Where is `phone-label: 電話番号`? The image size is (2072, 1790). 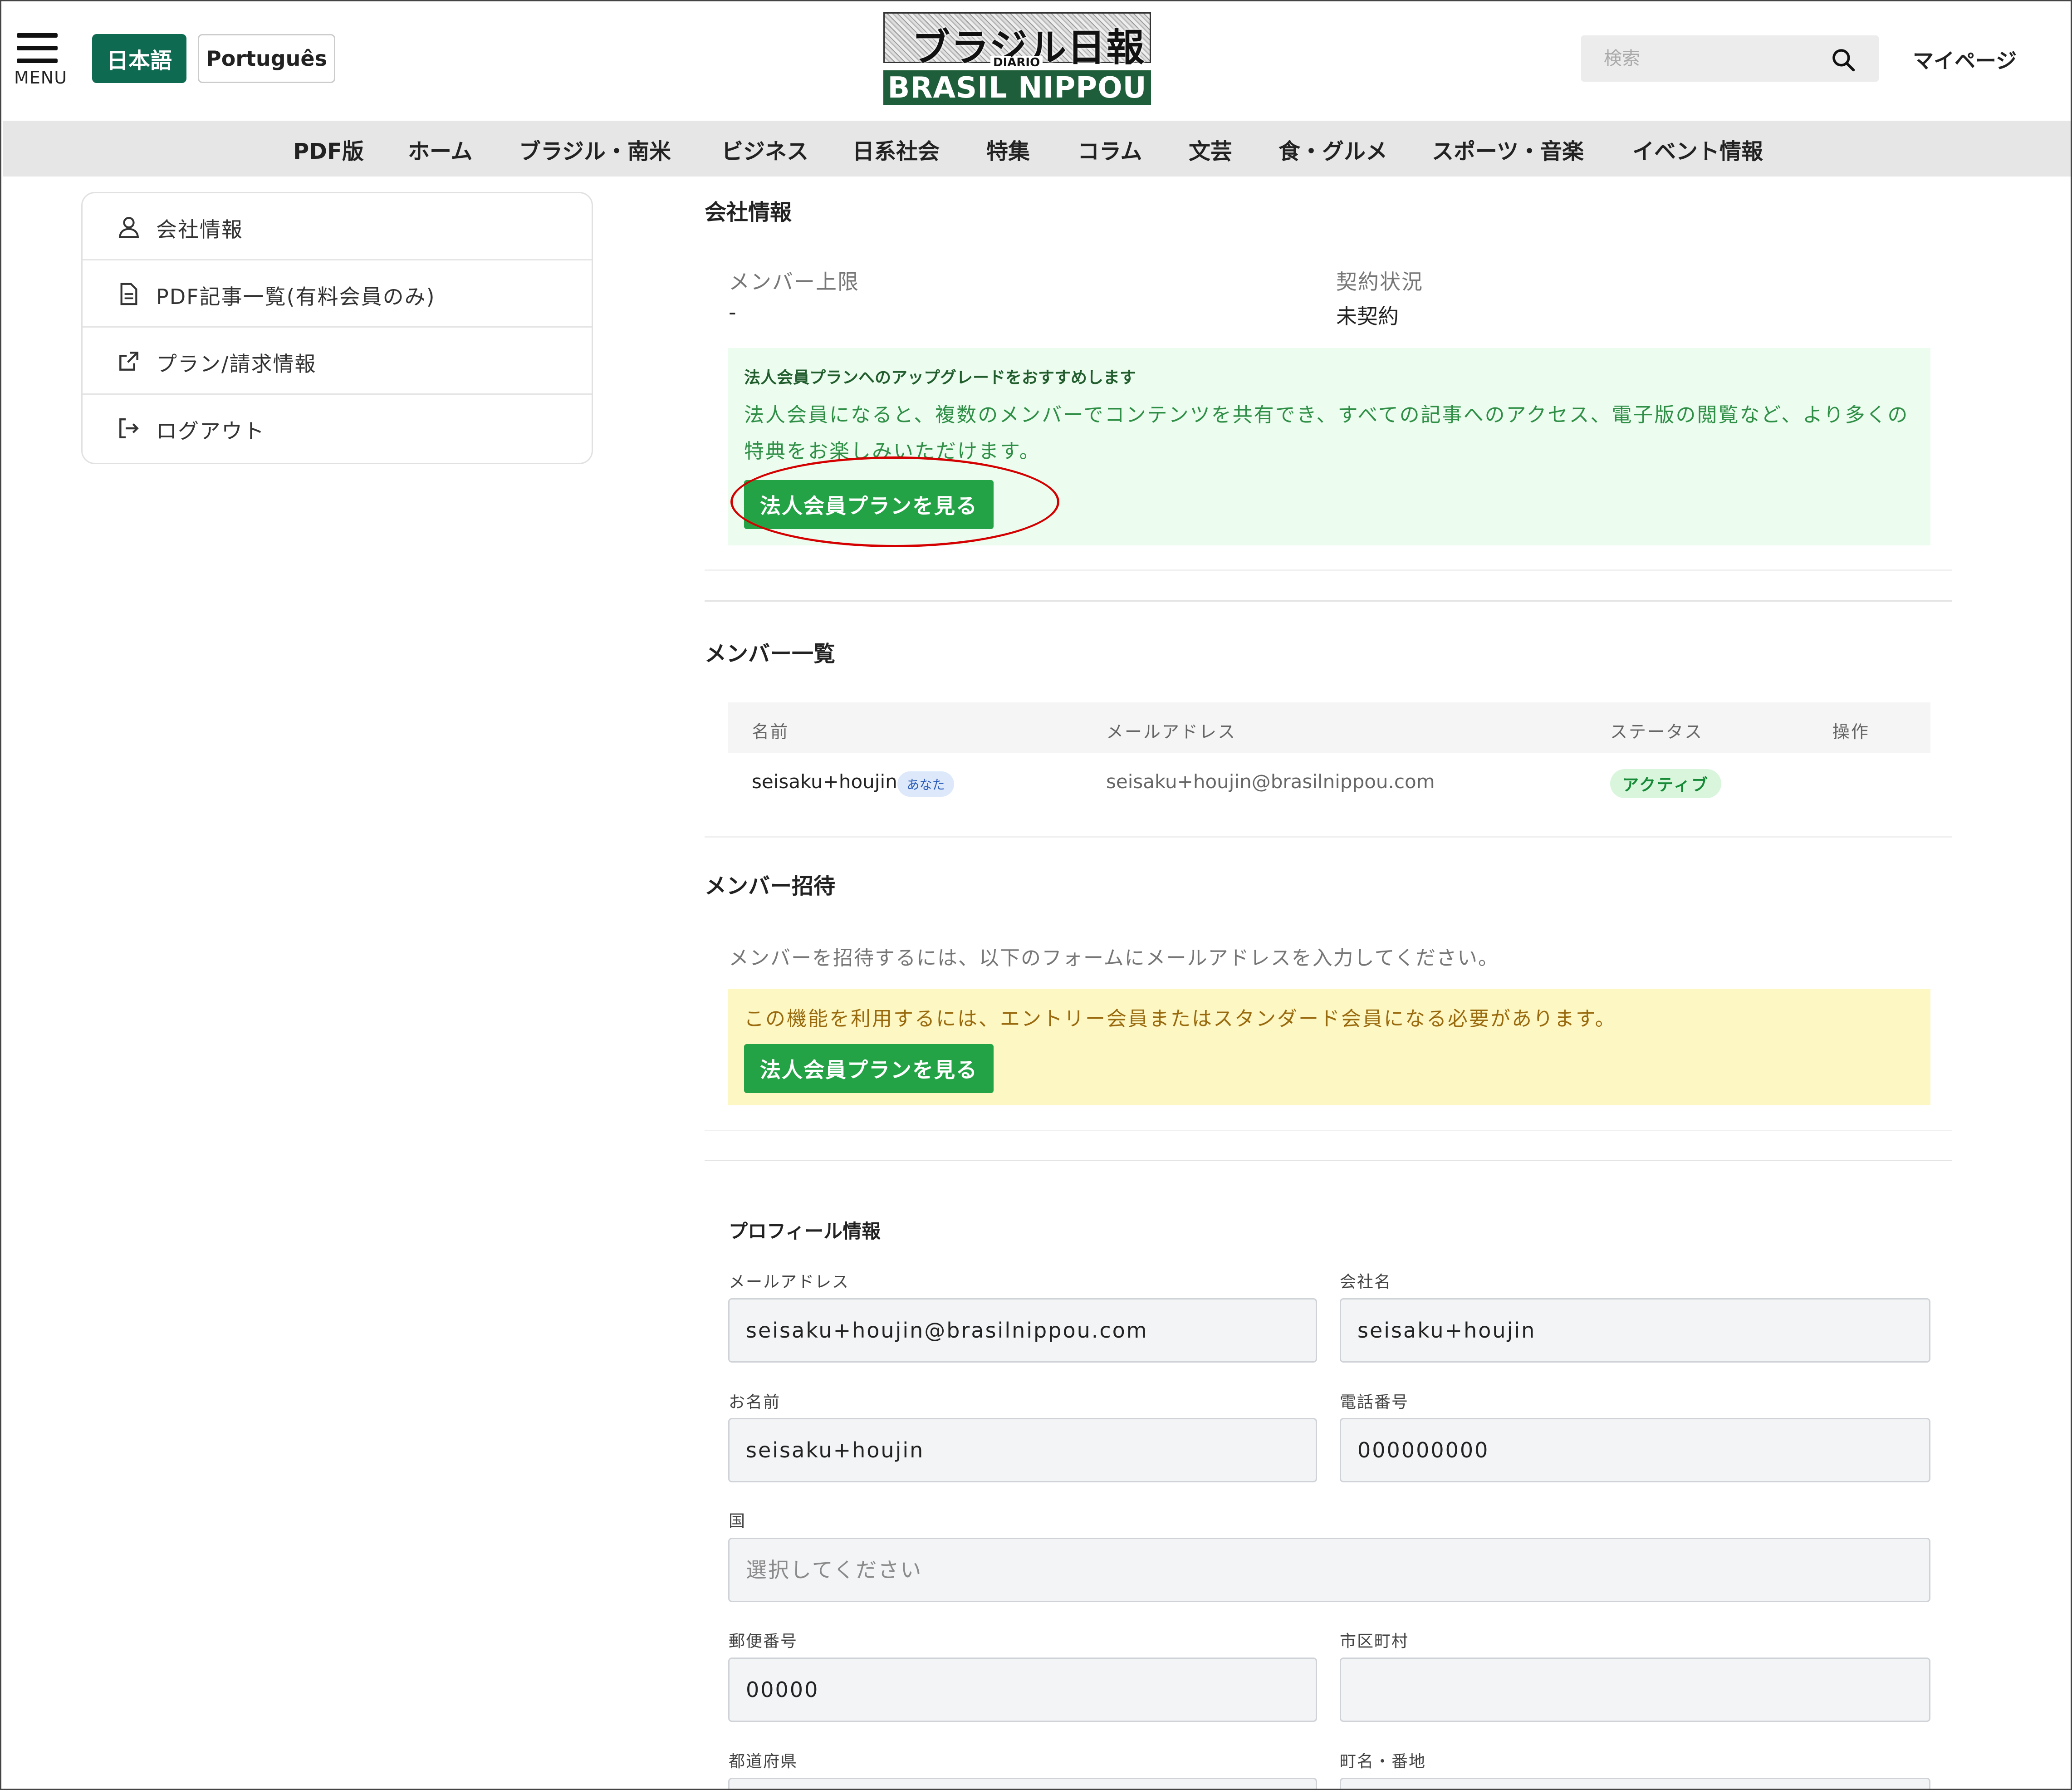 phone-label: 電話番号 is located at coordinates (1375, 1402).